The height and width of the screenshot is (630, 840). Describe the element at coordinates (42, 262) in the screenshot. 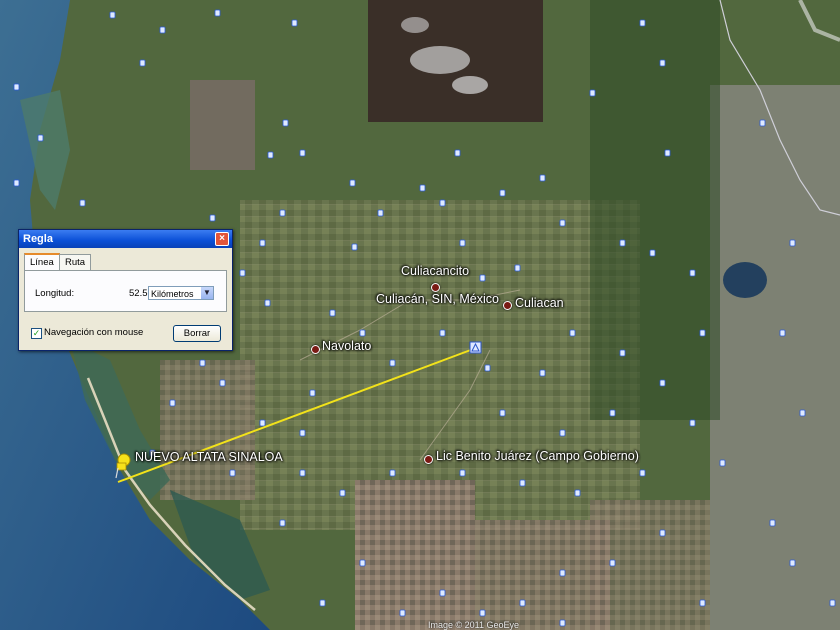

I see `tab-linea: Línea` at that location.